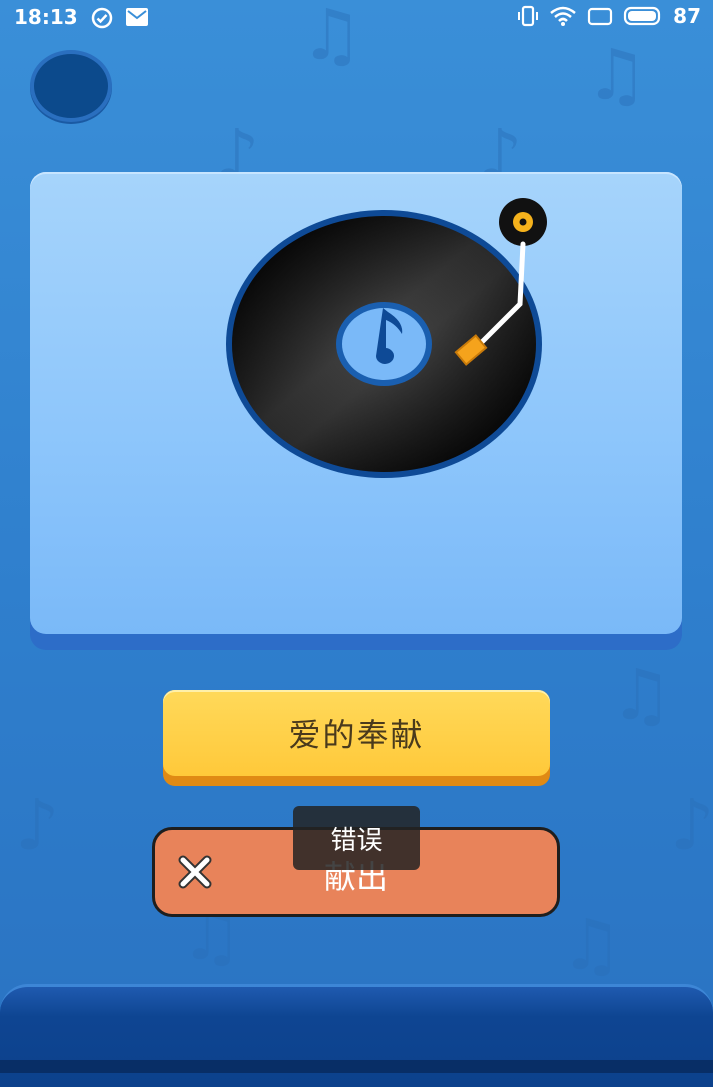 The height and width of the screenshot is (1087, 713). I want to click on answer-option-face: 爱的奉献, so click(356, 733).